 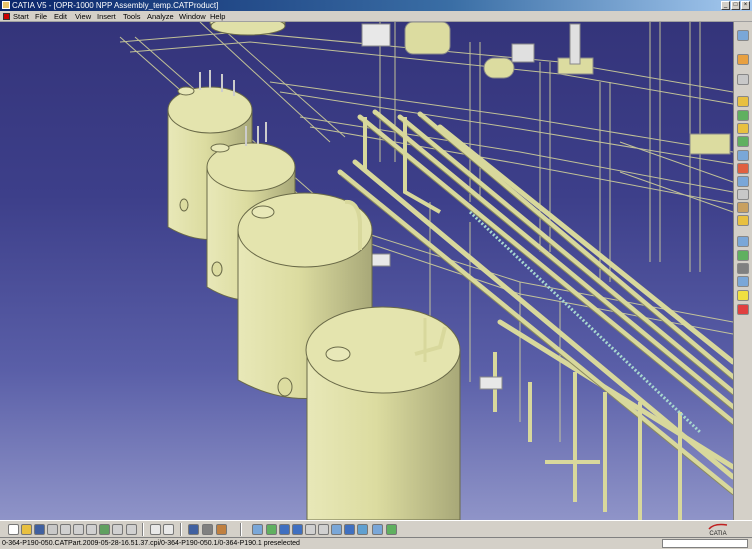 What do you see at coordinates (391, 529) in the screenshot?
I see `swap-visible-icon` at bounding box center [391, 529].